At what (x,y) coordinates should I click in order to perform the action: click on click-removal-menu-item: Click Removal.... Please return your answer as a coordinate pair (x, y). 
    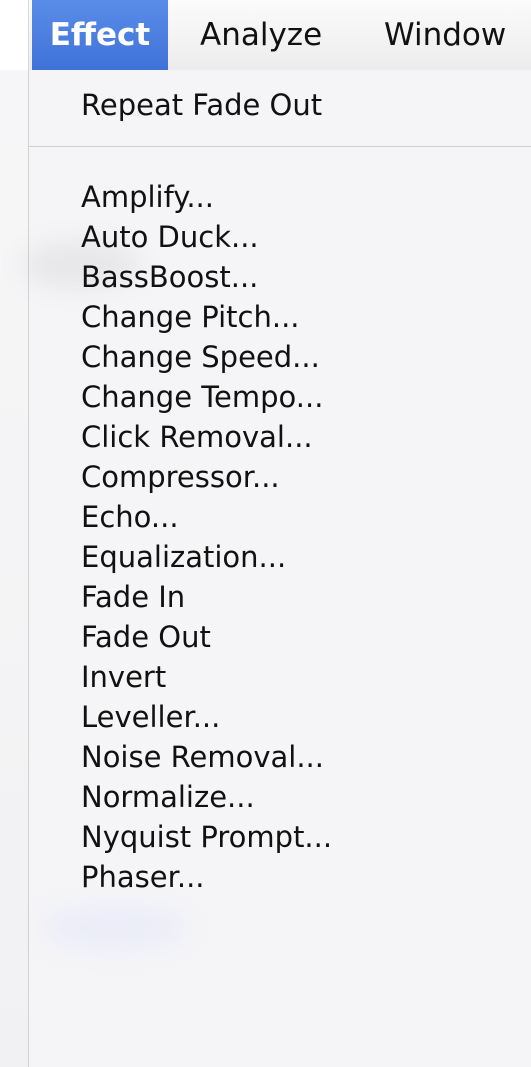
    Looking at the image, I should click on (197, 437).